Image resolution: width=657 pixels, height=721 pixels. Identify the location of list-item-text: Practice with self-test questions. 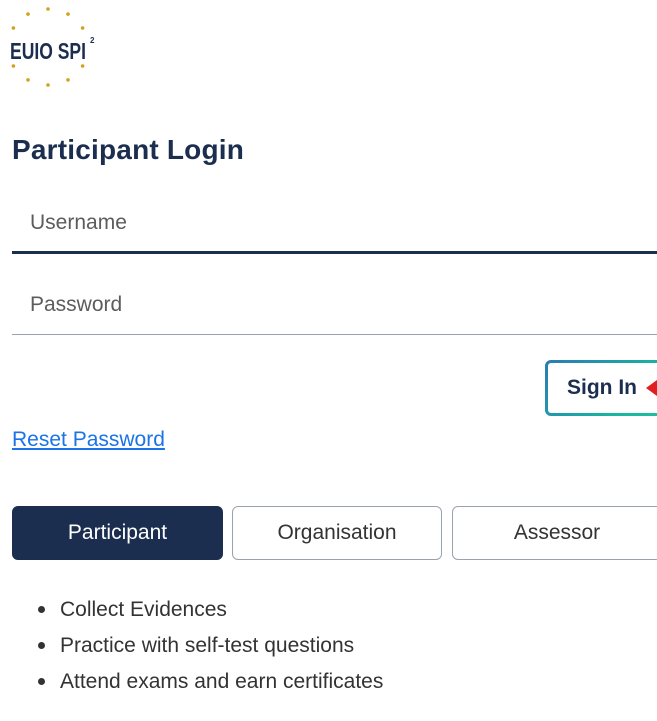
(207, 645).